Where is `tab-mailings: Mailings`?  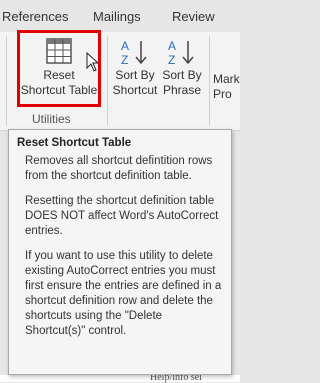 tab-mailings: Mailings is located at coordinates (117, 16).